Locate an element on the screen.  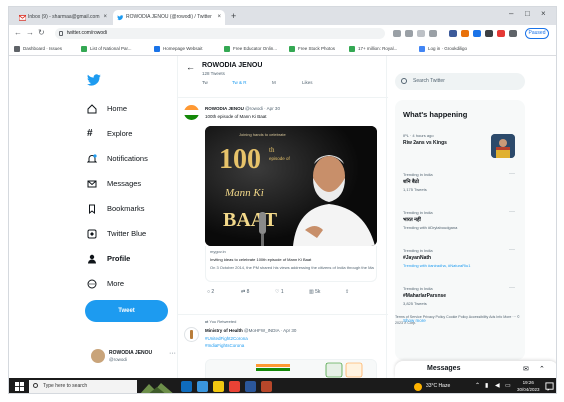
taskbar-search-input: Type here to search is located at coordinates (83, 386).